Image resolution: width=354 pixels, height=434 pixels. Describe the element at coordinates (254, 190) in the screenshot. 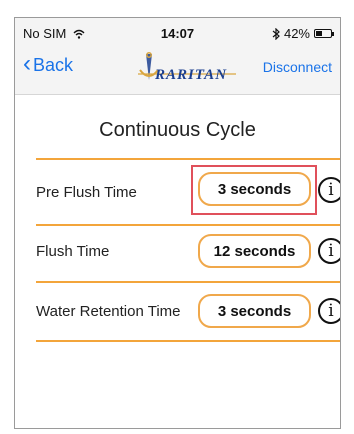

I see `selection-highlight` at that location.